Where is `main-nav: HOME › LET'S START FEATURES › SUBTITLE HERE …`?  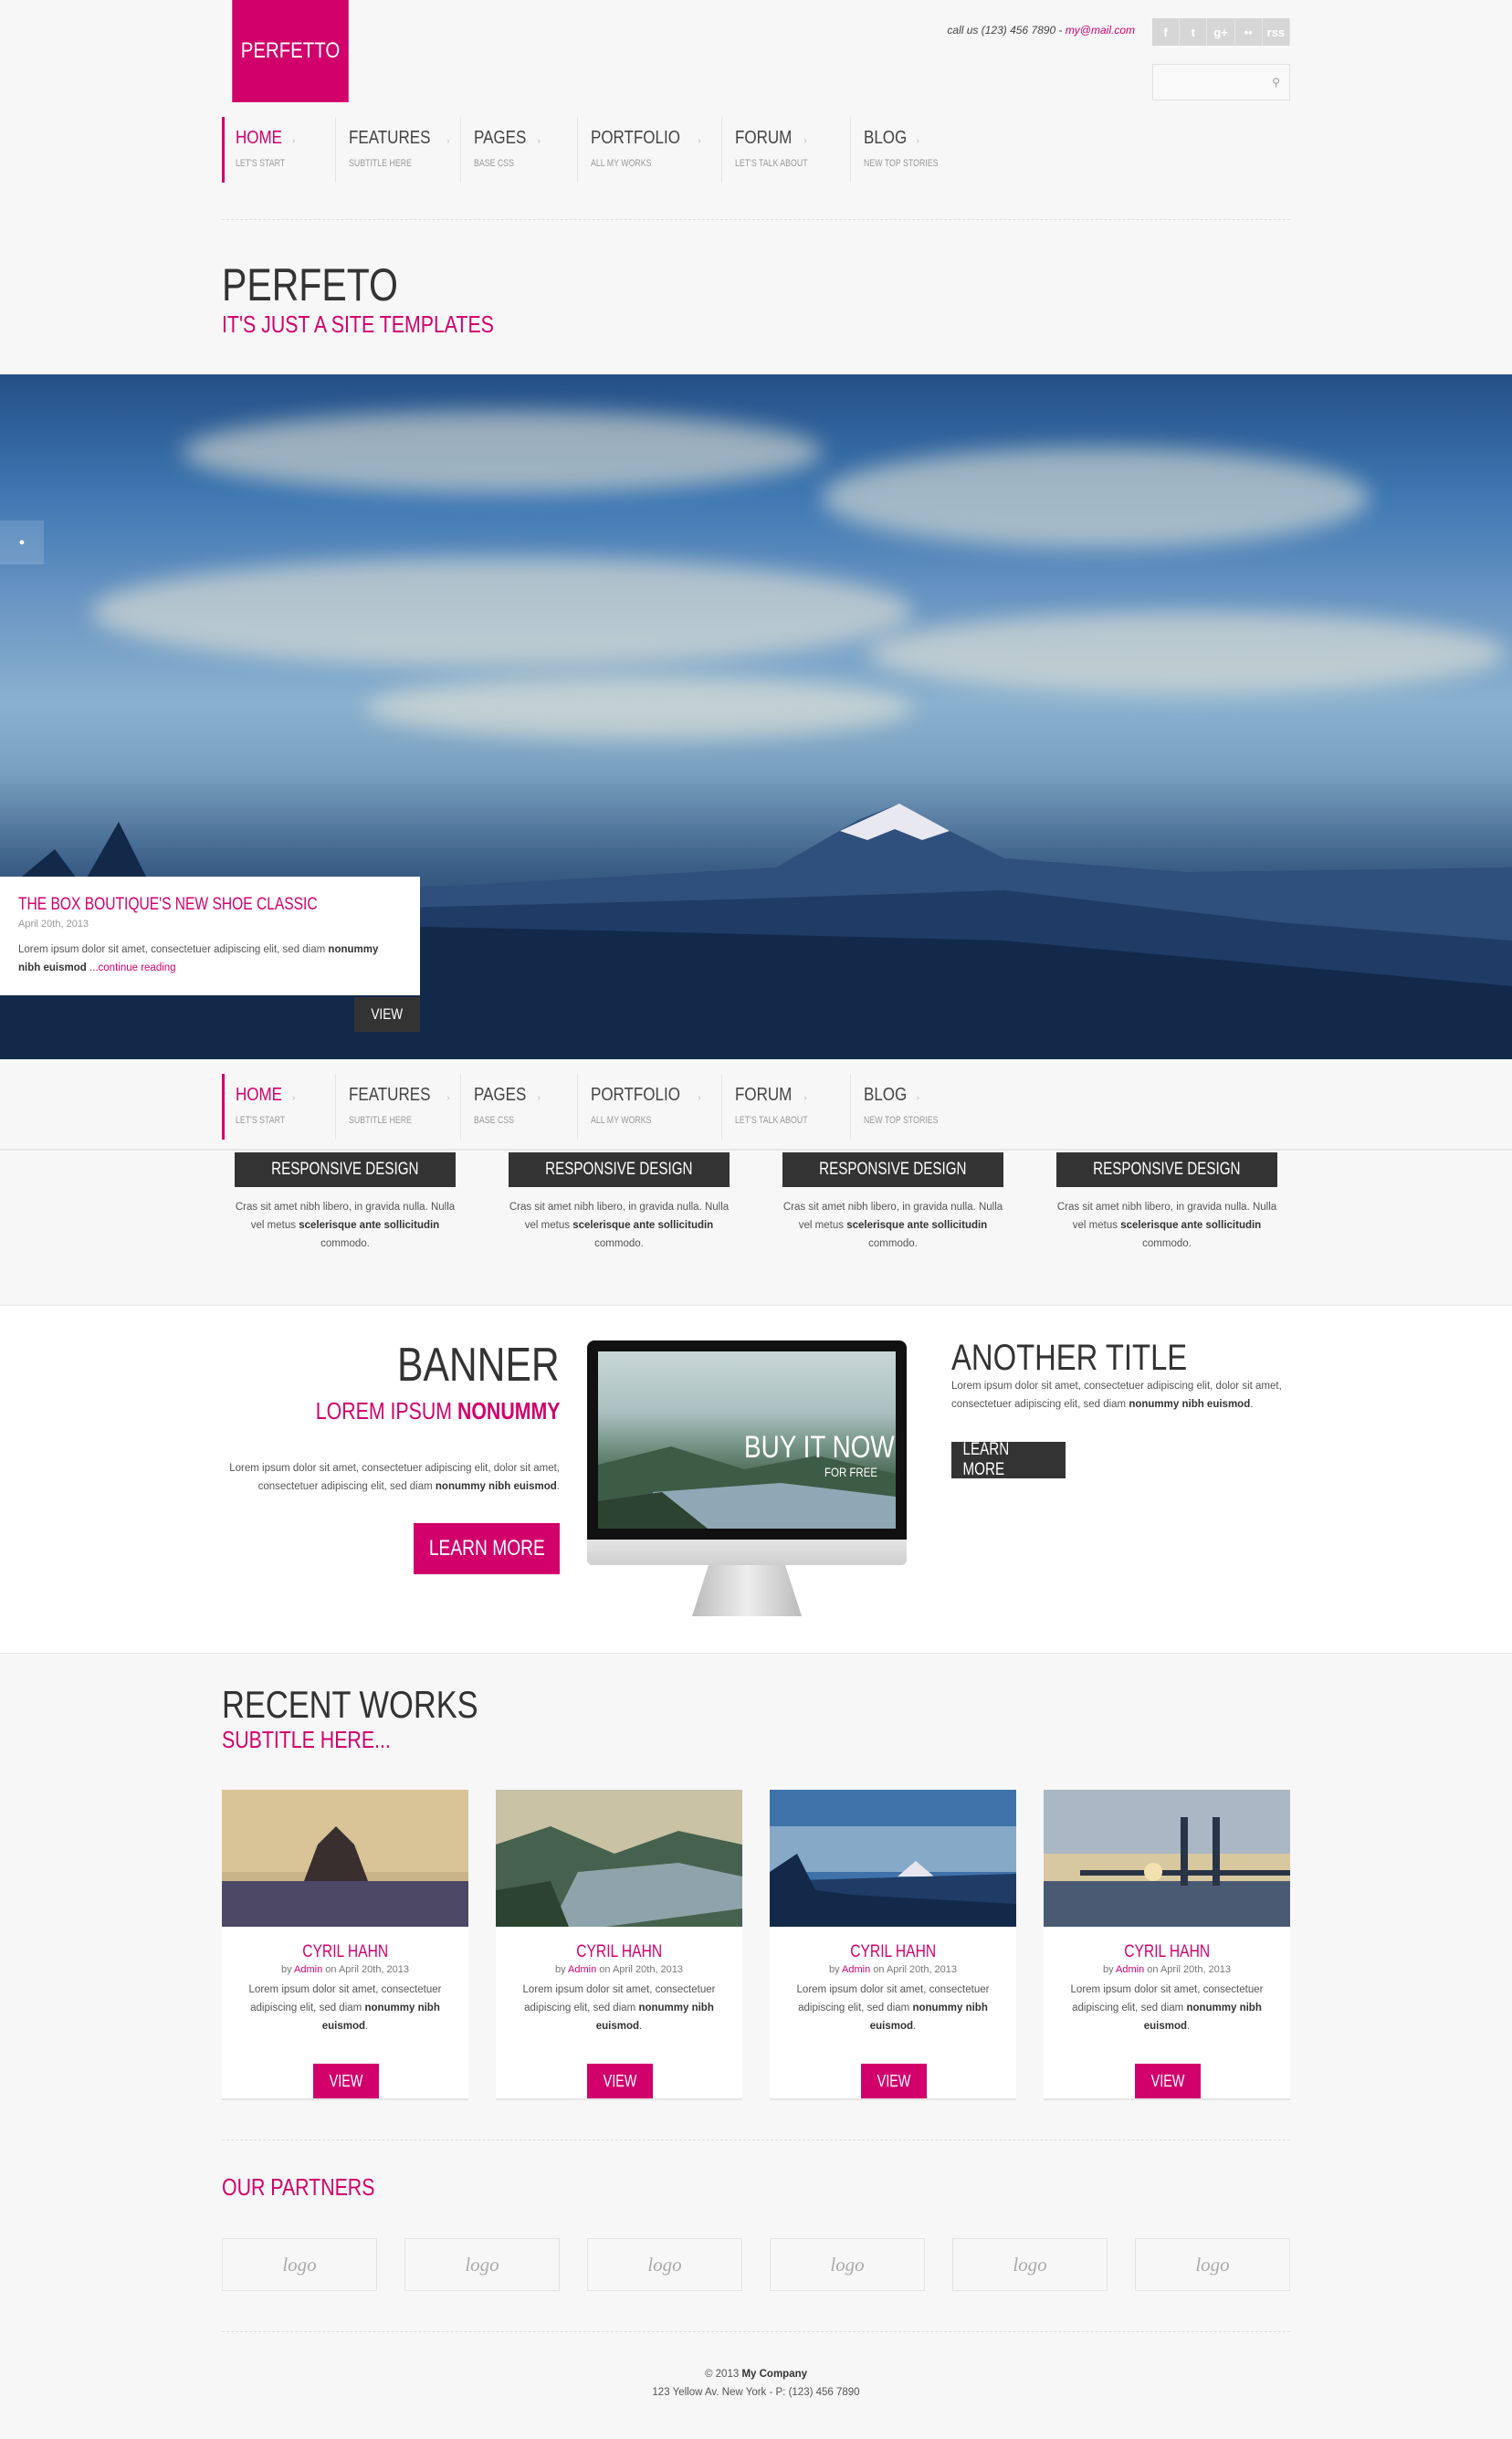 main-nav: HOME › LET'S START FEATURES › SUBTITLE HERE … is located at coordinates (595, 150).